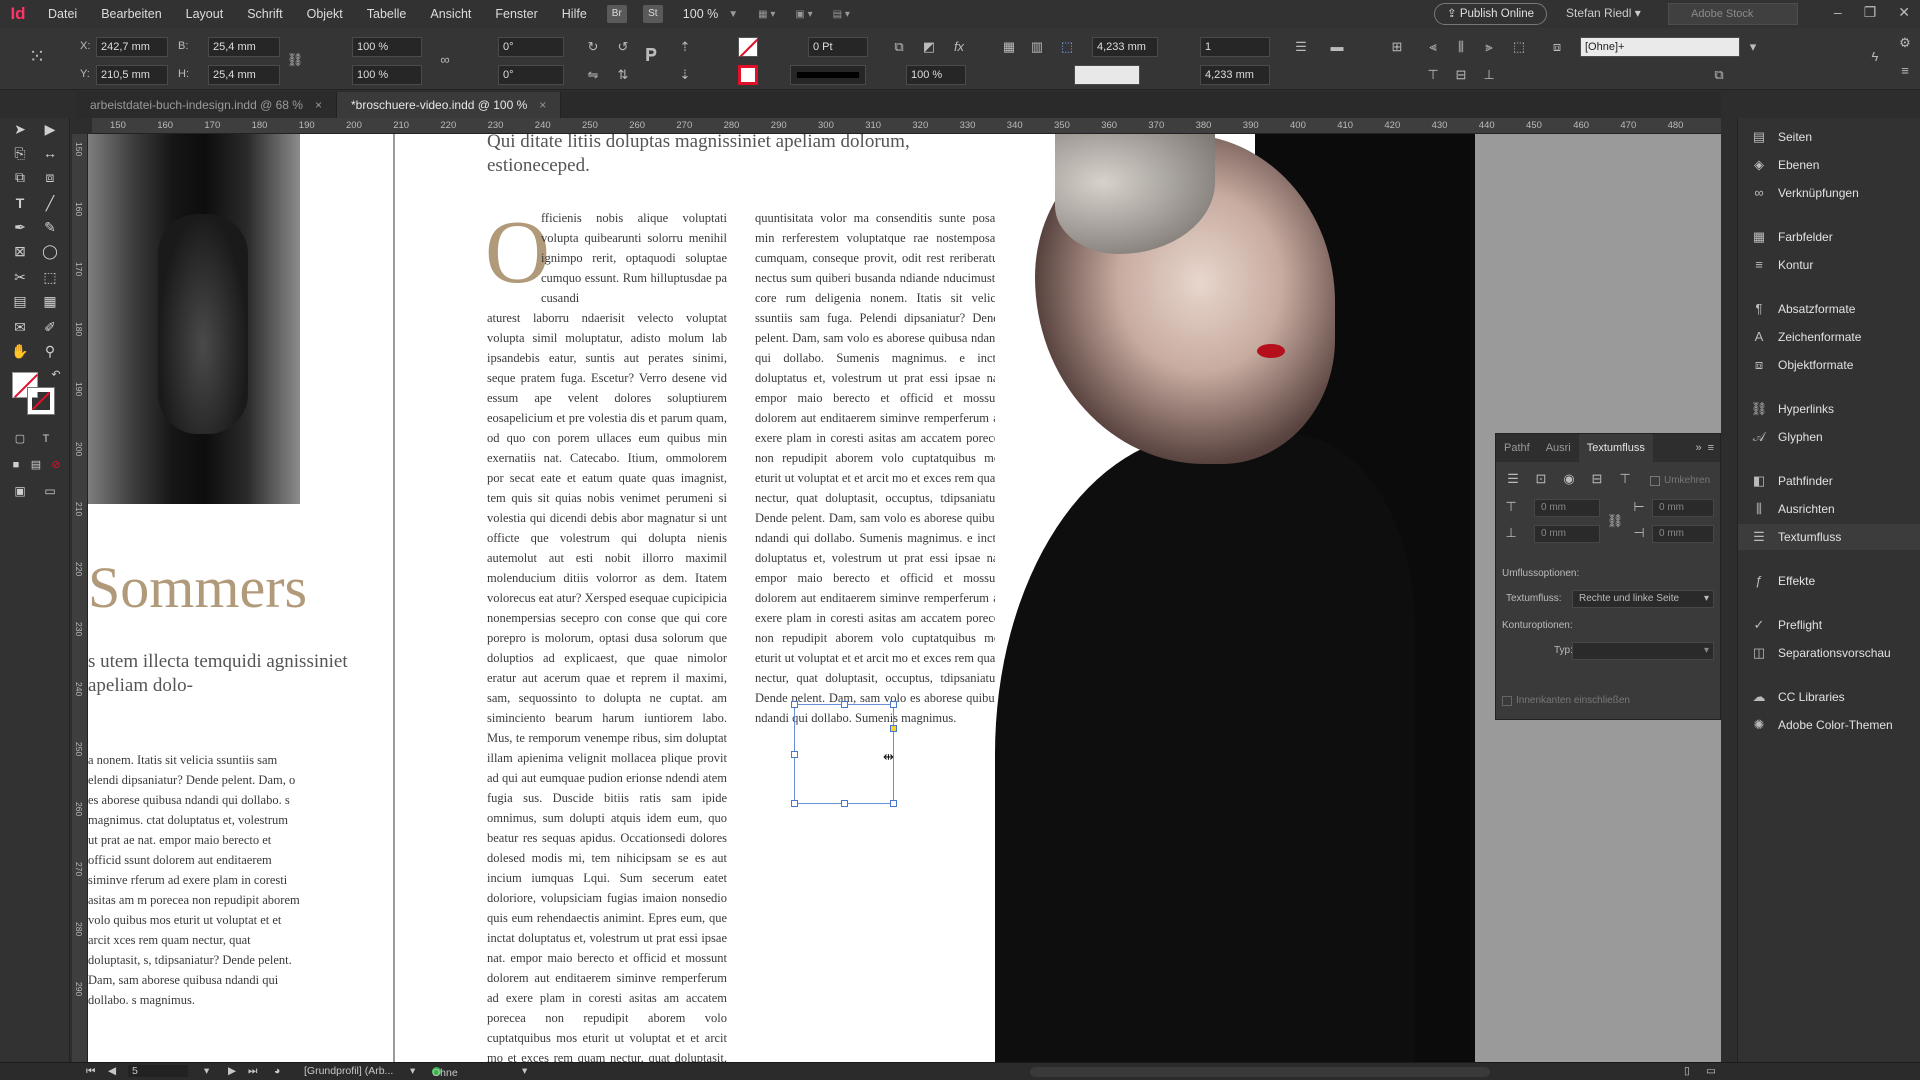 The image size is (1920, 1080). Describe the element at coordinates (1687, 1071) in the screenshot. I see `split-view-icon: ▯` at that location.